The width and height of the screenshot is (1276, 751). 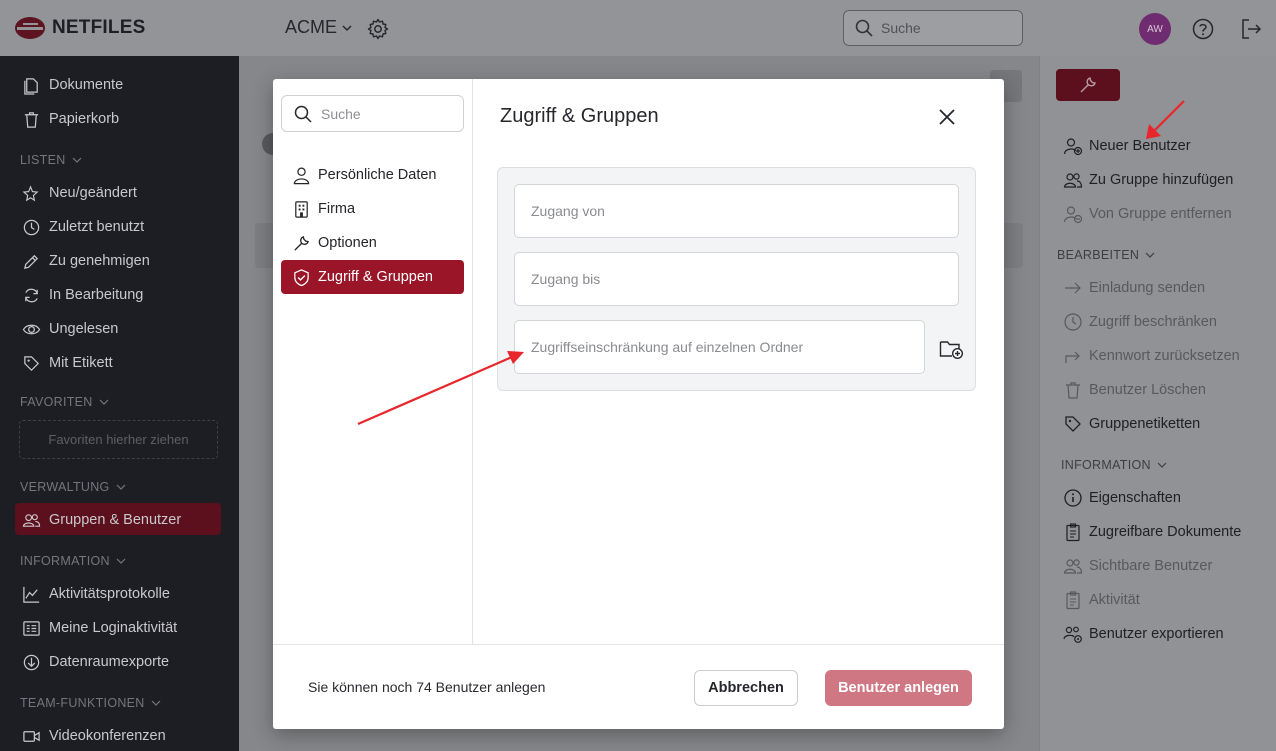 I want to click on global-search-input: Suche, so click(x=933, y=28).